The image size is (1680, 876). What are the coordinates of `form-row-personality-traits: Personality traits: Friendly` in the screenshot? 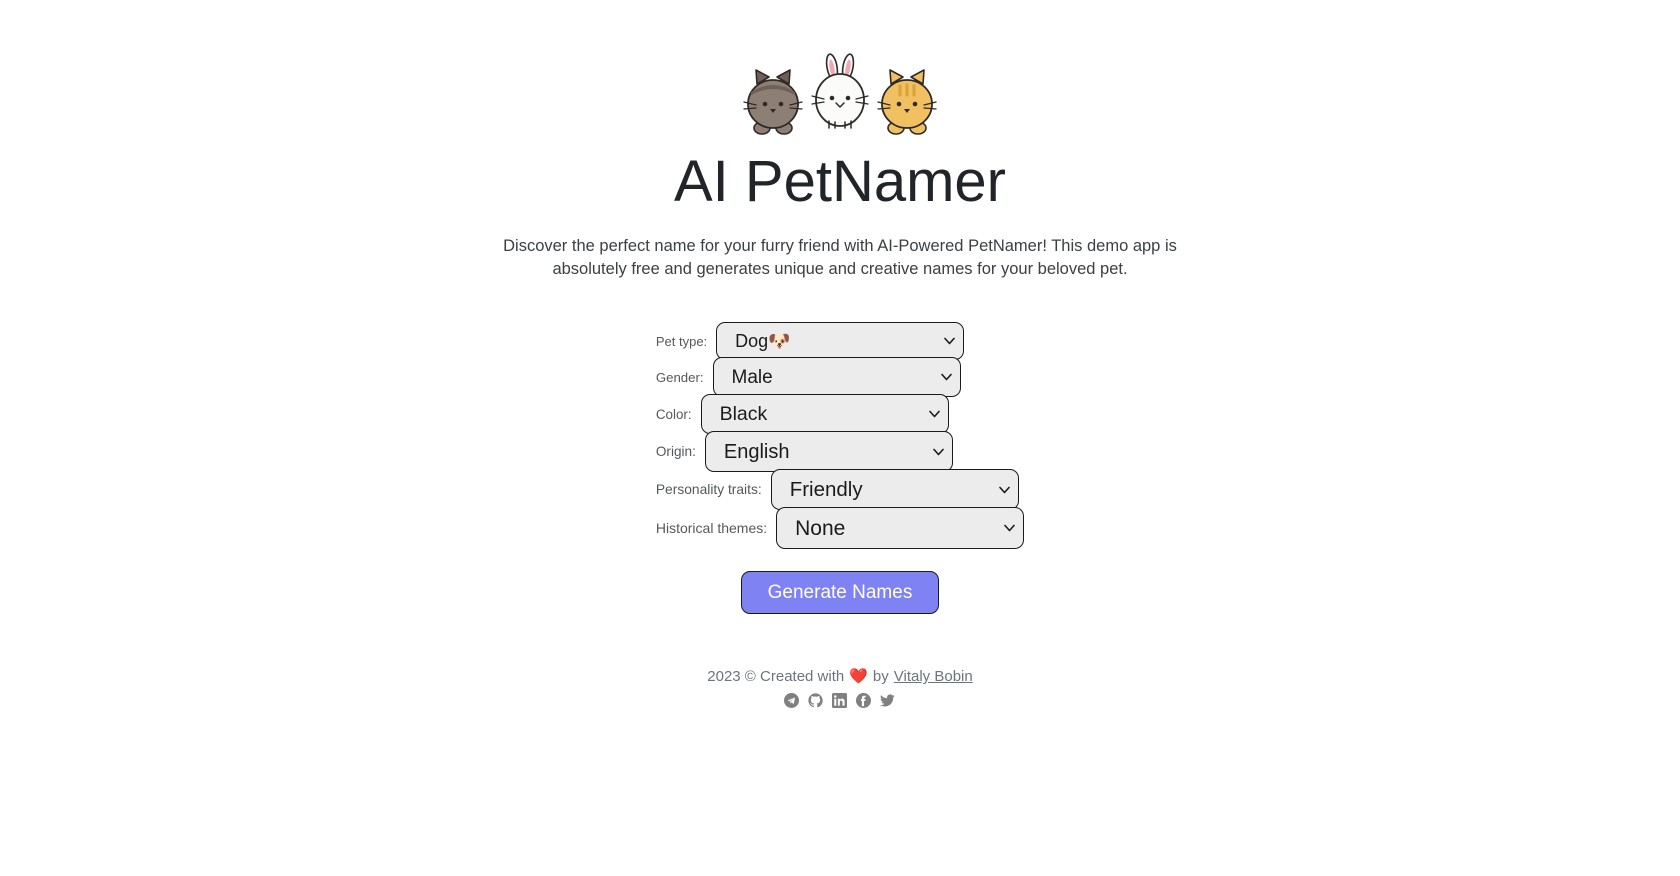 It's located at (839, 490).